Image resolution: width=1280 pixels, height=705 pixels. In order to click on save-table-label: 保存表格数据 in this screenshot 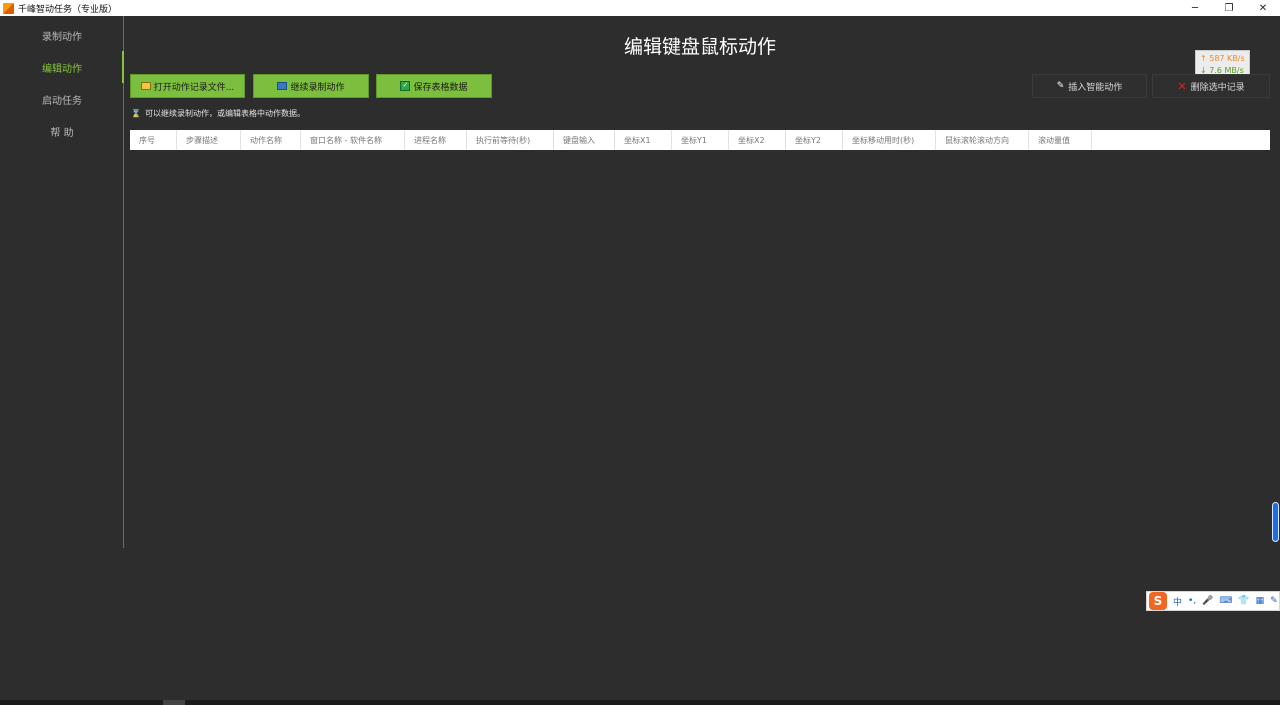, I will do `click(440, 87)`.